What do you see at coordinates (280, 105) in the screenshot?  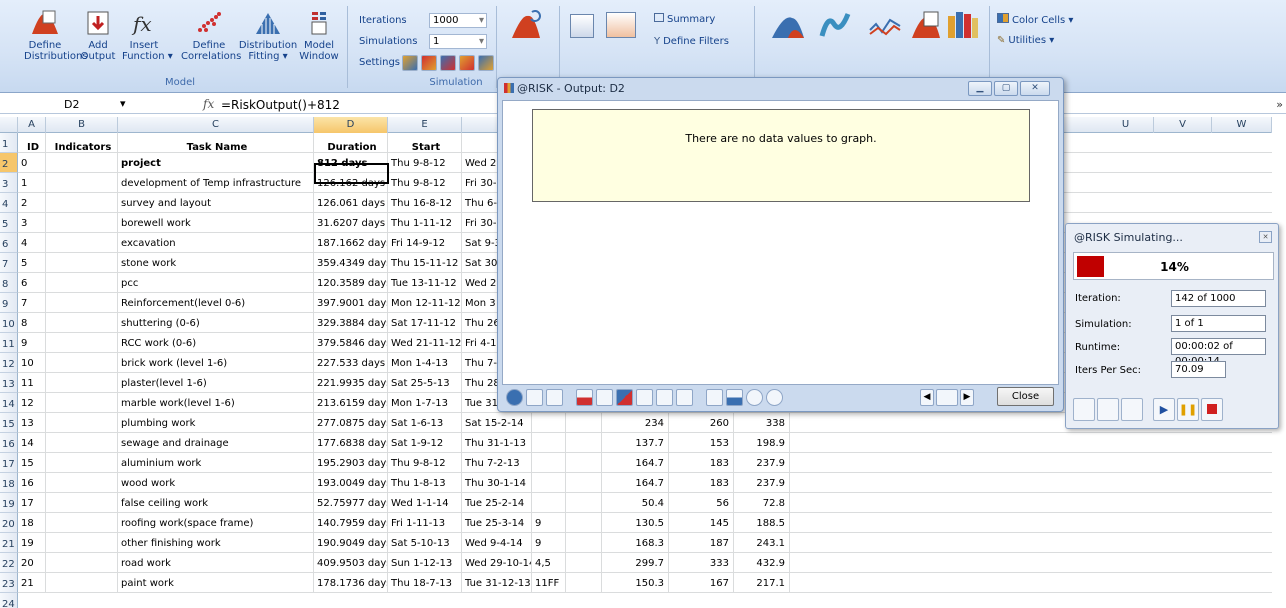 I see `formula-input: =RiskOutput()+812` at bounding box center [280, 105].